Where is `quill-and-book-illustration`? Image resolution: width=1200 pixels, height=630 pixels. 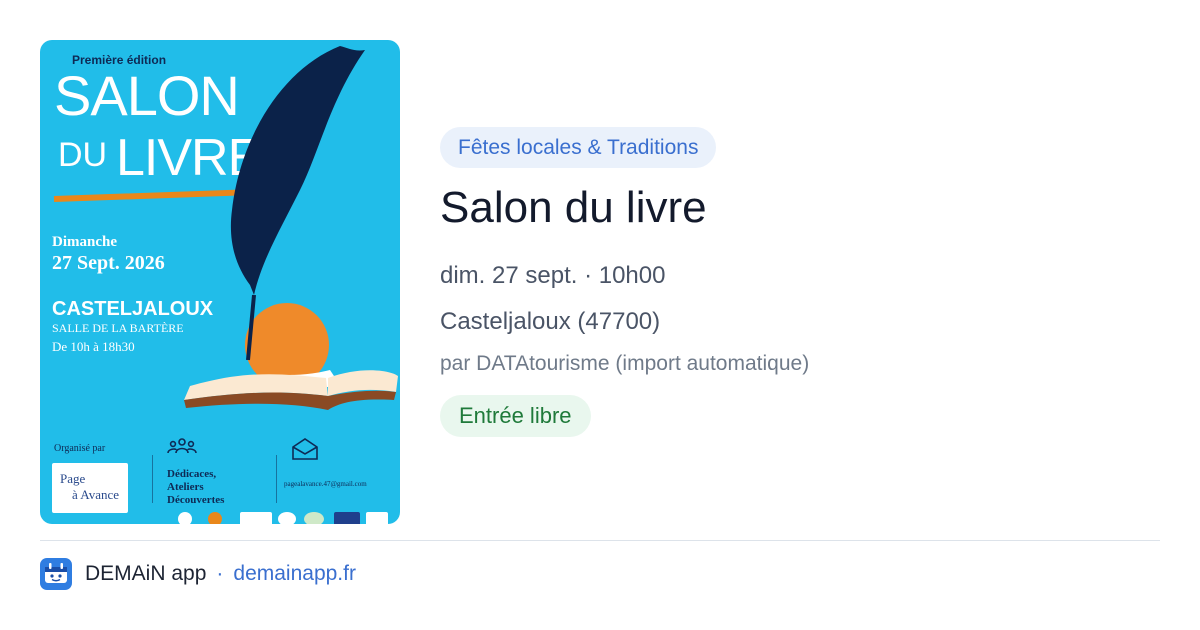
quill-and-book-illustration is located at coordinates (291, 228).